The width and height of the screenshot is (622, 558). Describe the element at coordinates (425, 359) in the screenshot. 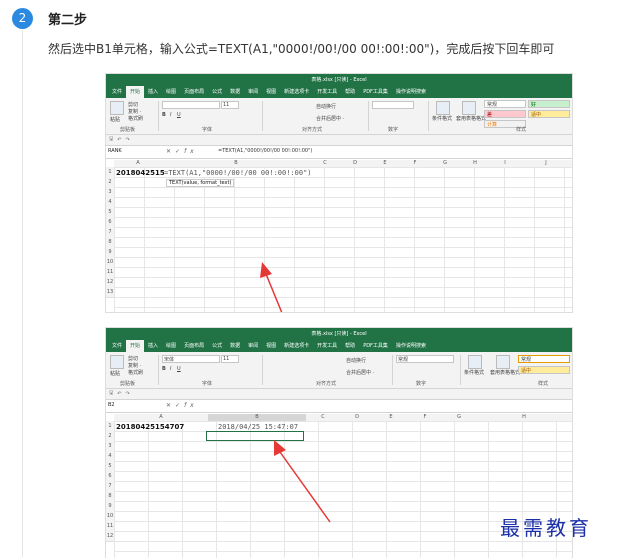

I see `number-format-box: 常规` at that location.